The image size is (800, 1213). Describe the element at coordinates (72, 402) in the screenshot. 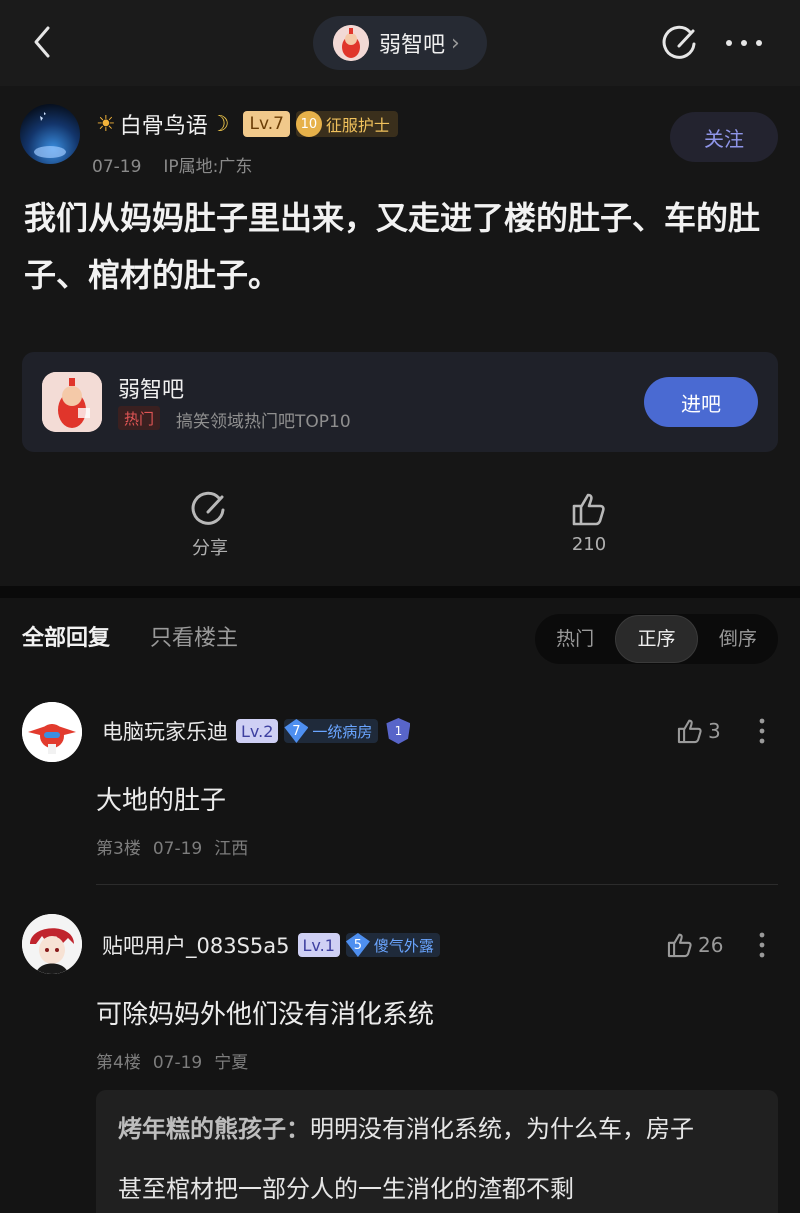

I see `forum-card-avatar` at that location.